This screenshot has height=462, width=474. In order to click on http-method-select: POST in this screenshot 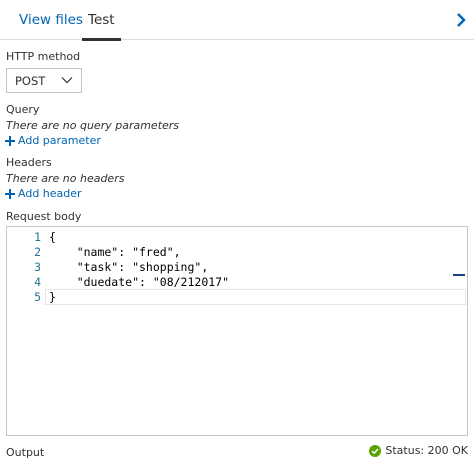, I will do `click(44, 80)`.